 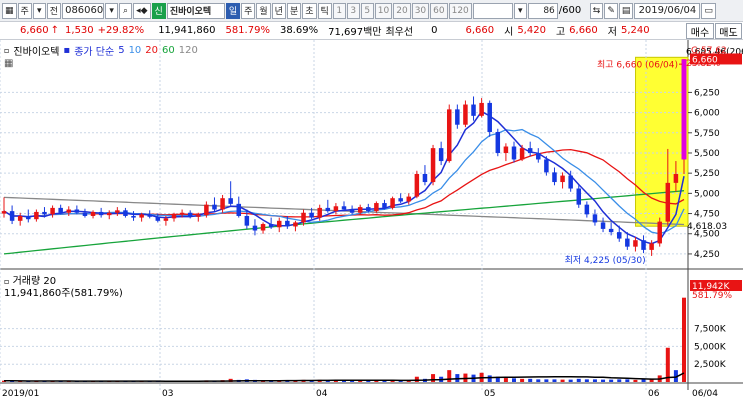 What do you see at coordinates (83, 10) in the screenshot?
I see `stock-code-input: 086060` at bounding box center [83, 10].